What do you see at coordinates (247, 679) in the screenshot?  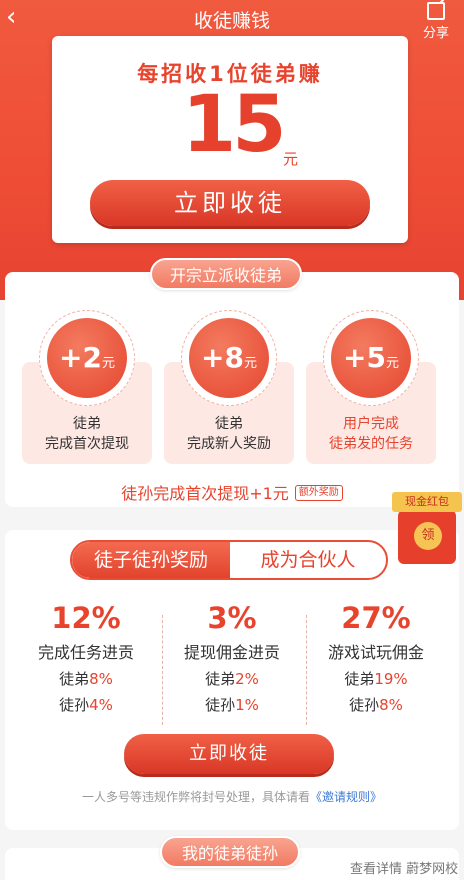 I see `commission-value: 2%` at bounding box center [247, 679].